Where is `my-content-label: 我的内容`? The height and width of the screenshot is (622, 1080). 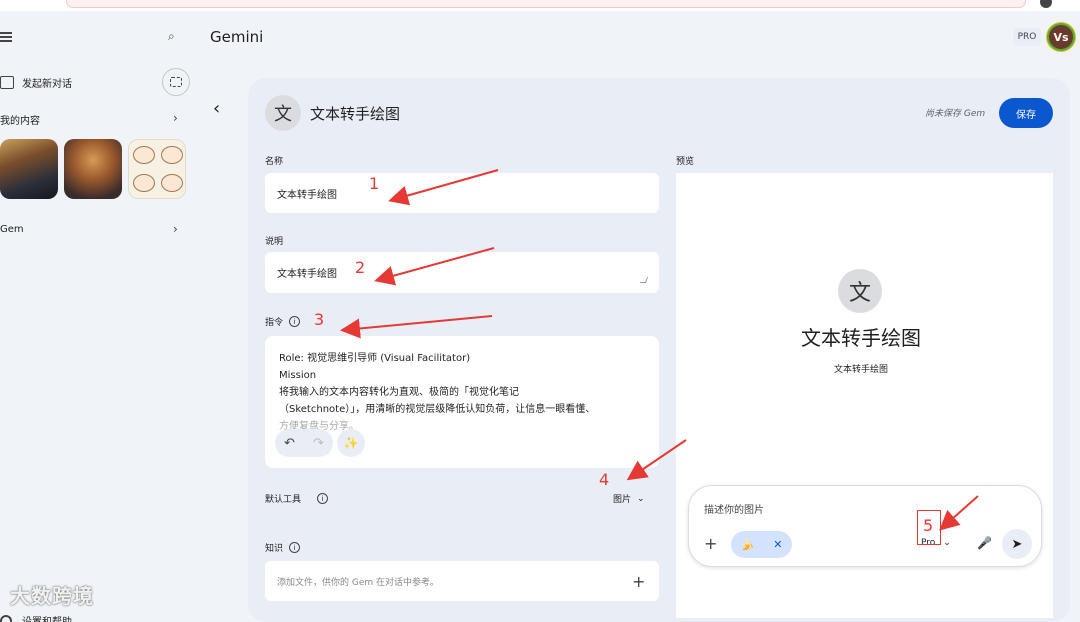
my-content-label: 我的内容 is located at coordinates (20, 119).